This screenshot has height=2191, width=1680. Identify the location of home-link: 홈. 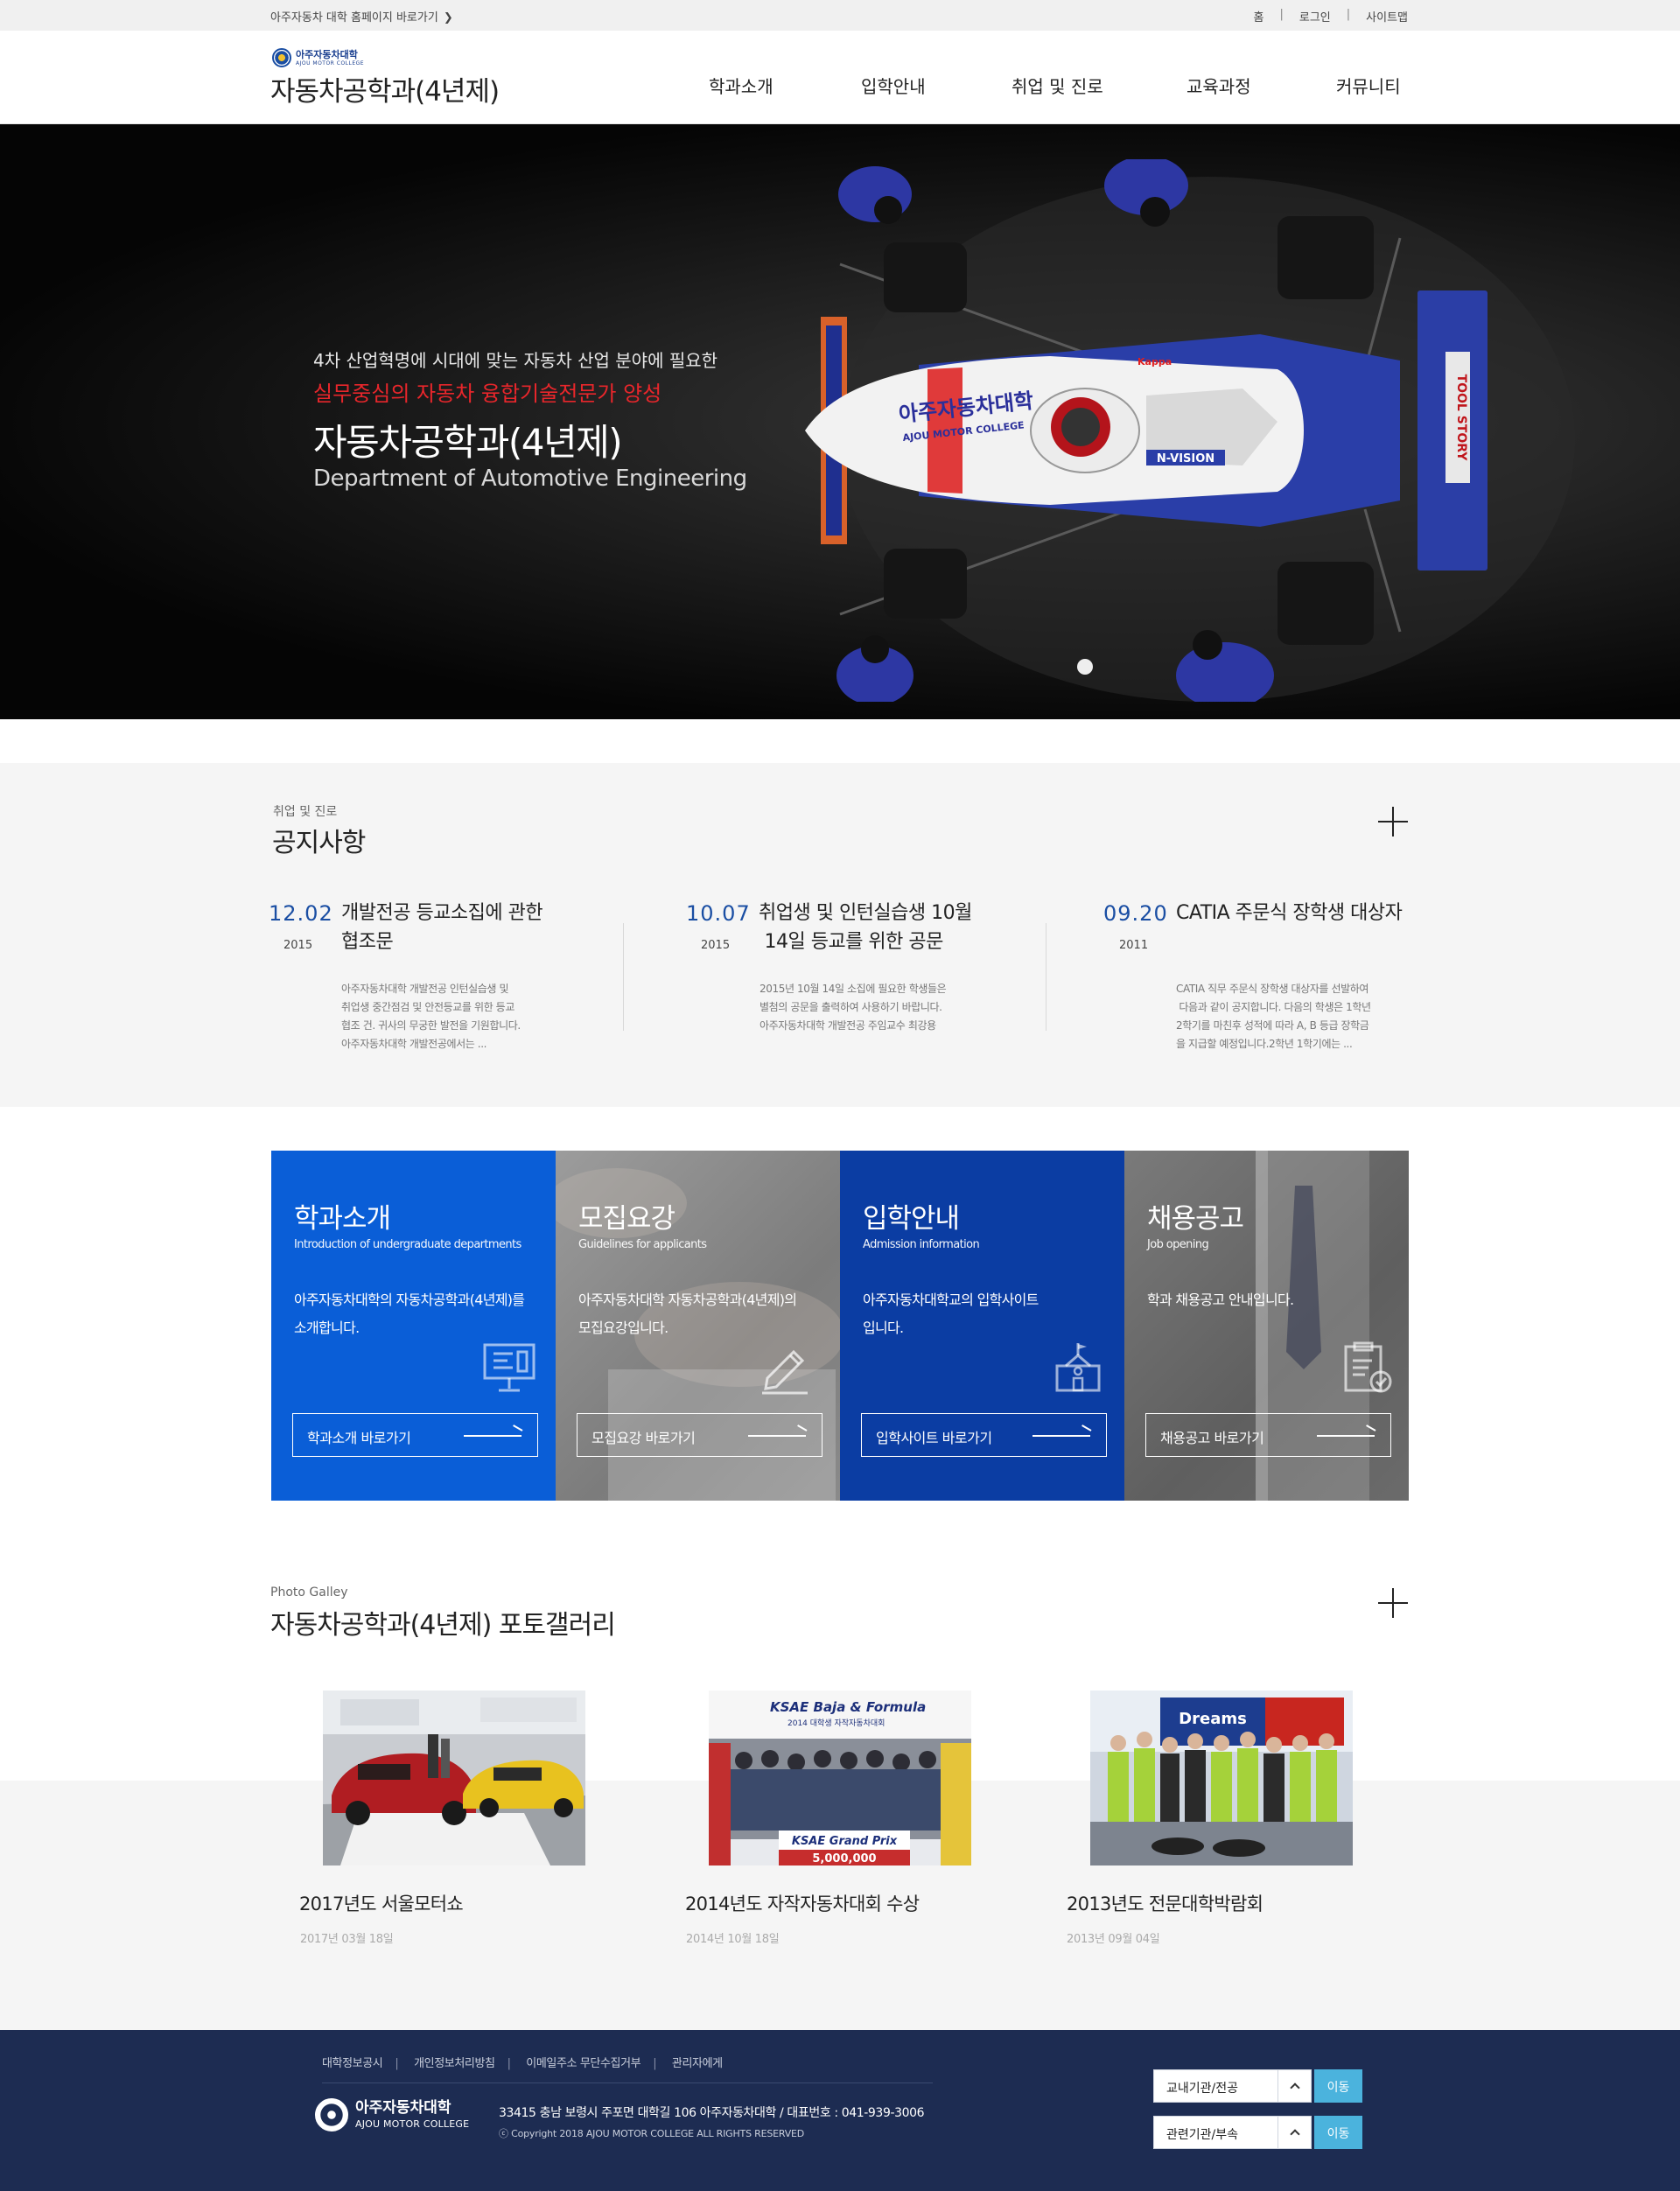
(1259, 16).